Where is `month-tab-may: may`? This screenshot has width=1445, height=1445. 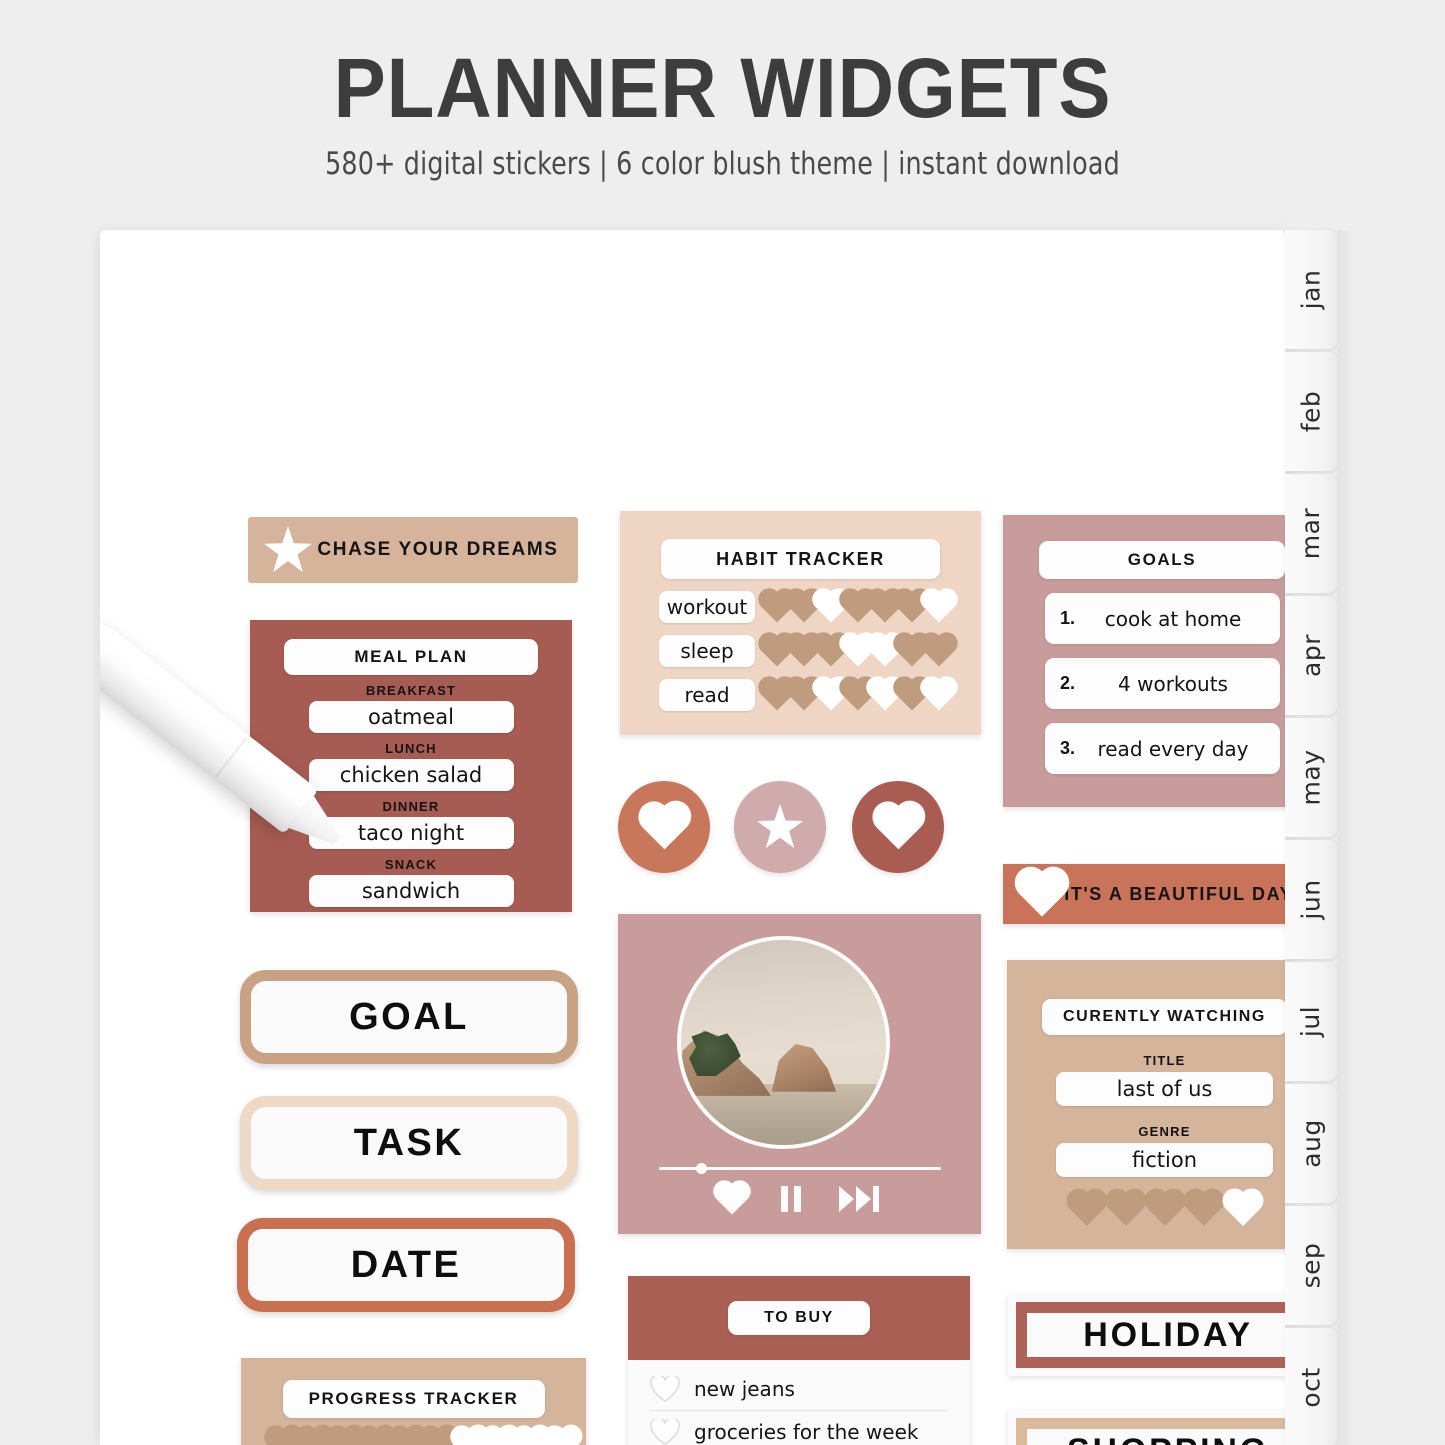
month-tab-may: may is located at coordinates (1311, 777).